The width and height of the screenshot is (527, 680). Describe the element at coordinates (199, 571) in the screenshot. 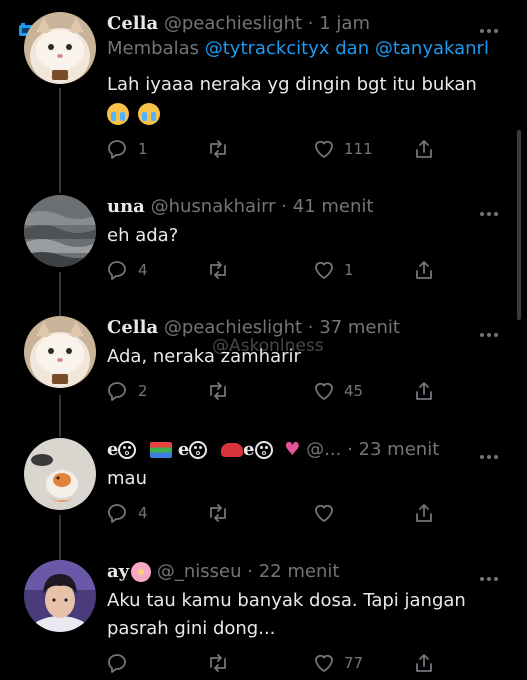

I see `username: @_nisseu` at that location.